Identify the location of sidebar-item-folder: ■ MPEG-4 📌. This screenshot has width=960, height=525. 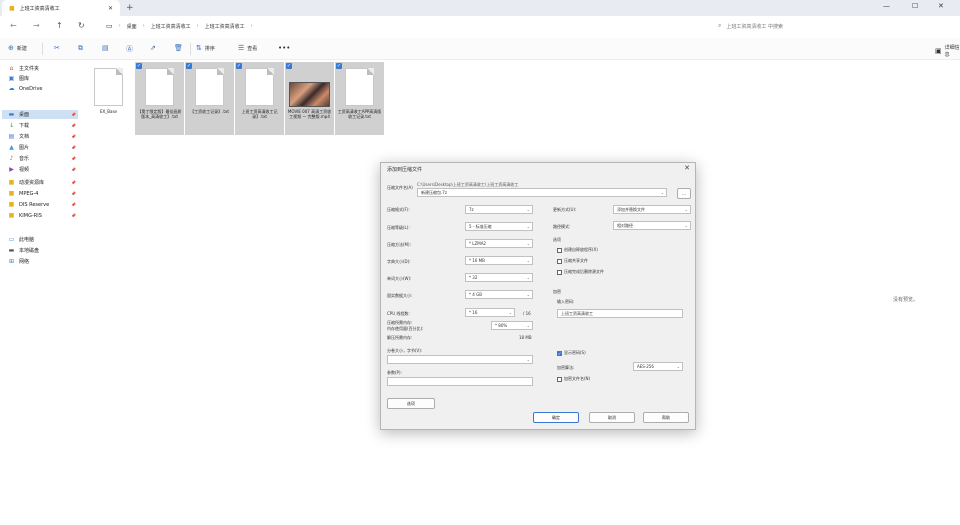
(43, 193).